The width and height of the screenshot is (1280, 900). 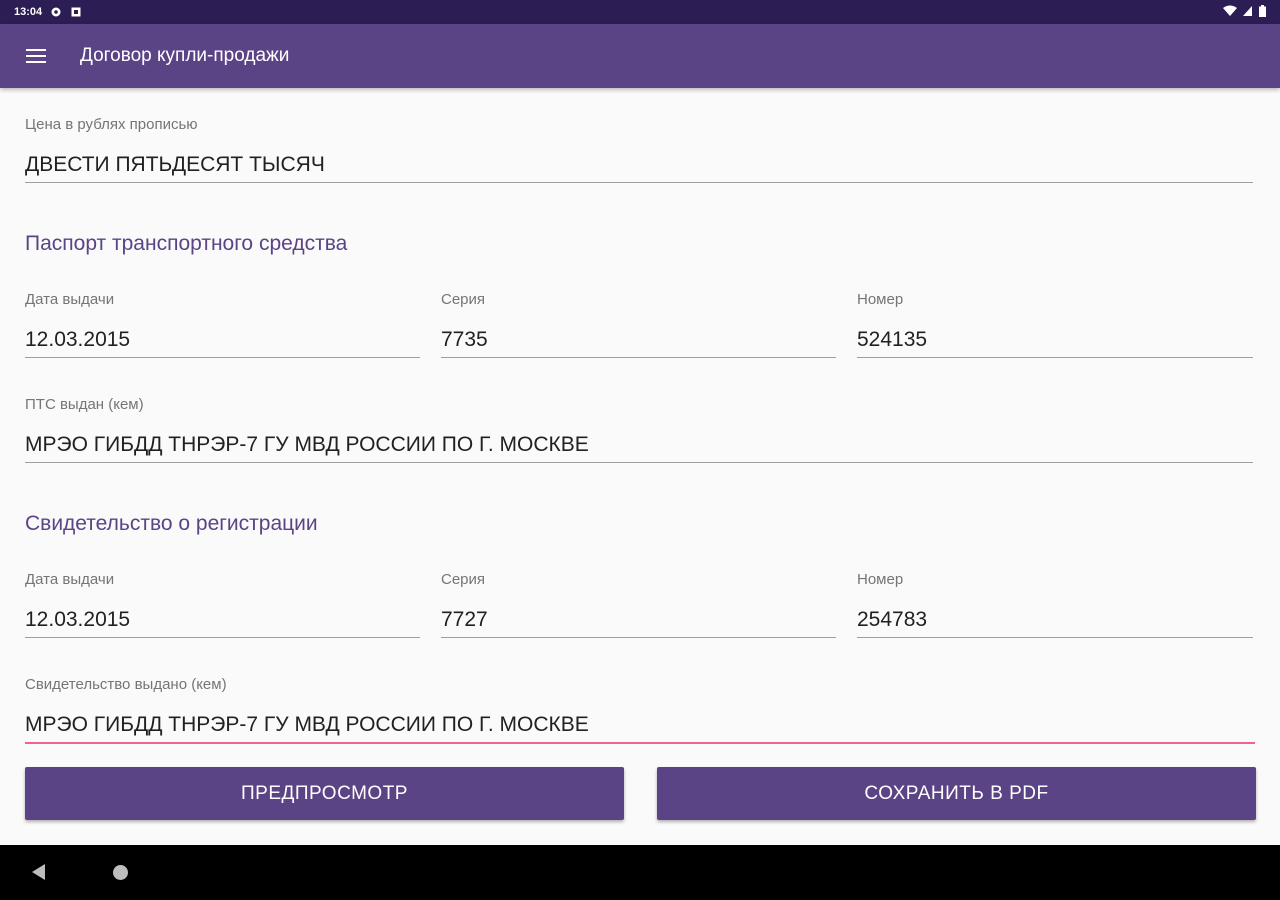 What do you see at coordinates (222, 340) in the screenshot?
I see `pts-date-input` at bounding box center [222, 340].